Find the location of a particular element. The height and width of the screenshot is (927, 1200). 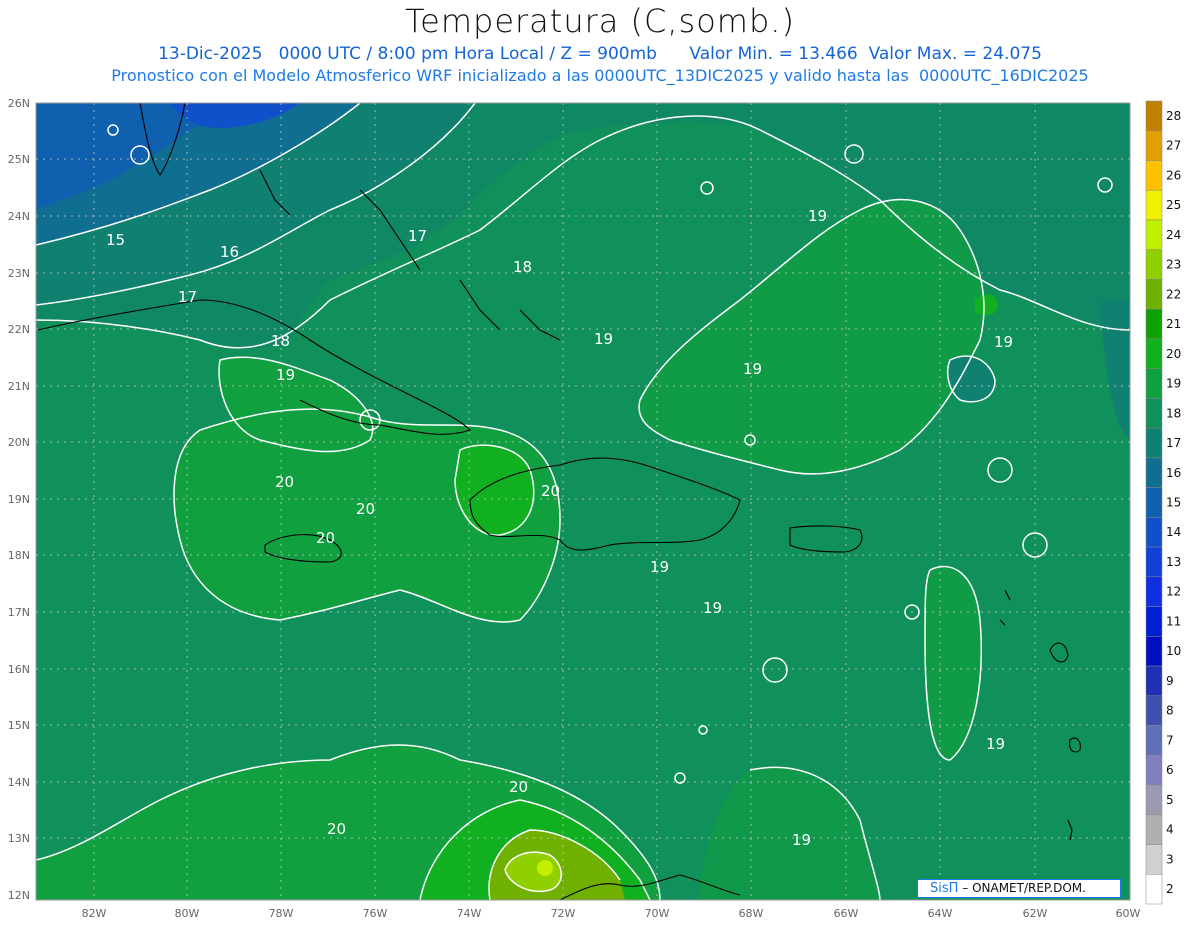

lat-label: 14N is located at coordinates (19, 782).